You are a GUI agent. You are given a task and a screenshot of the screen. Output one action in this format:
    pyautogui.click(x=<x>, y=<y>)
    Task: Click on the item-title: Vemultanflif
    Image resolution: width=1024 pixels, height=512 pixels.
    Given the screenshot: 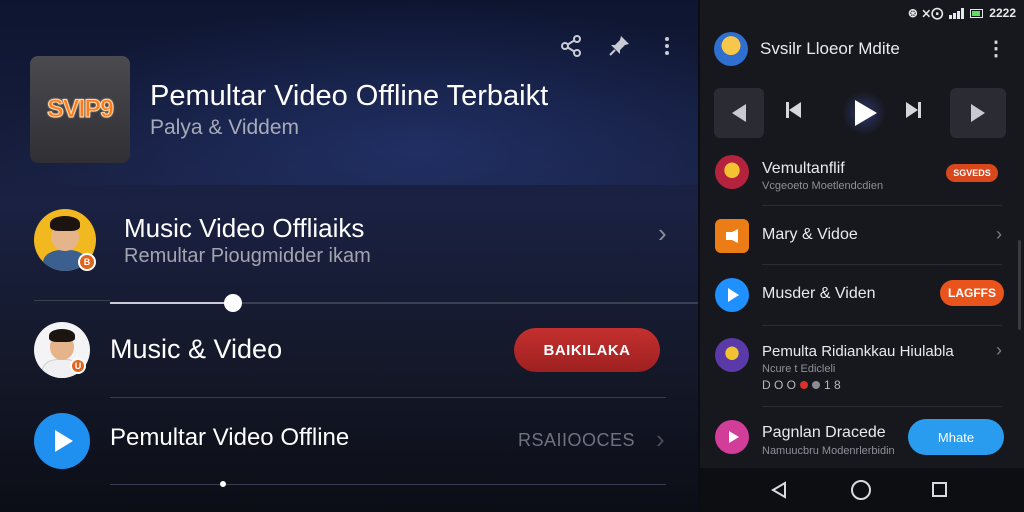 What is the action you would take?
    pyautogui.click(x=803, y=168)
    